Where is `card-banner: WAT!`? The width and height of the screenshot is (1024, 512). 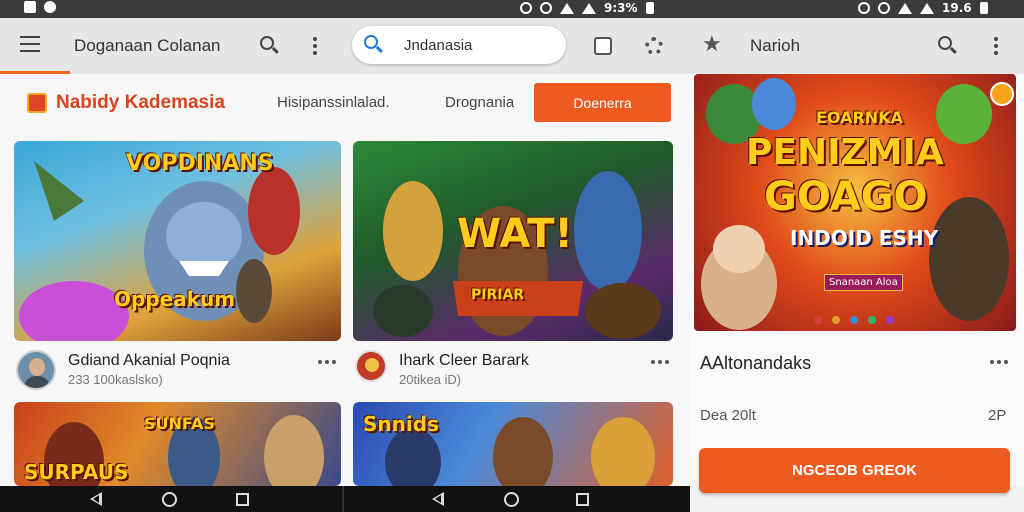 card-banner: WAT! is located at coordinates (515, 234).